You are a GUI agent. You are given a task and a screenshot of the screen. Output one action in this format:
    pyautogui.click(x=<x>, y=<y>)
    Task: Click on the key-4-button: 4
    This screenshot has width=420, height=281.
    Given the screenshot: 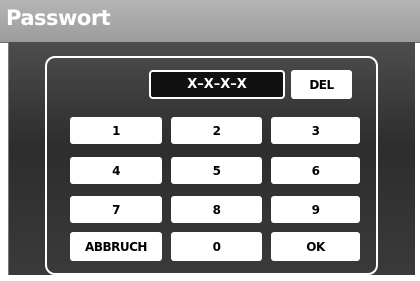 What is the action you would take?
    pyautogui.click(x=116, y=170)
    